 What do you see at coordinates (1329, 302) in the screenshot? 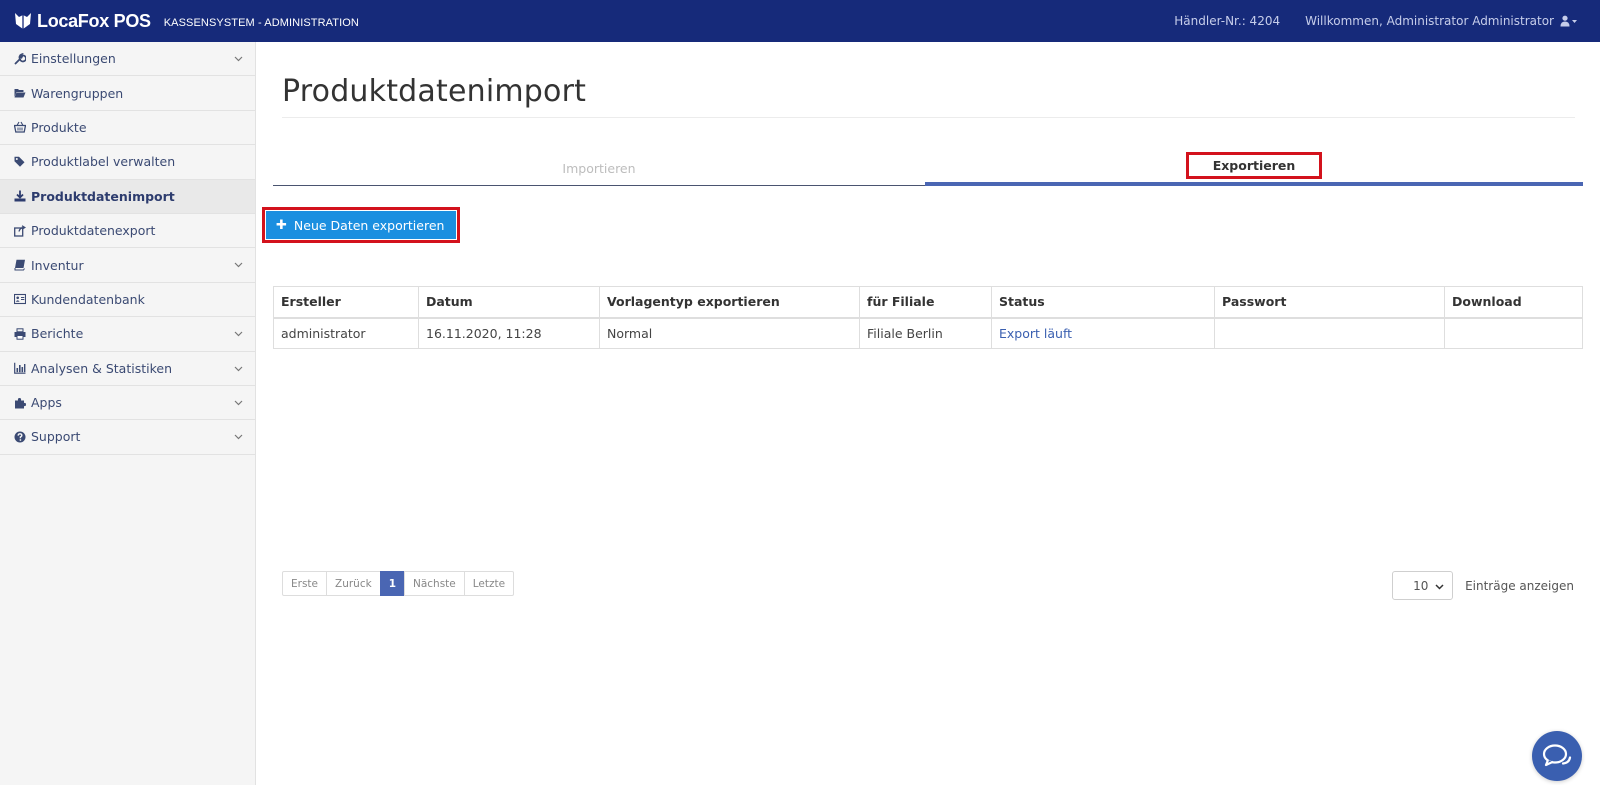
I see `column-header: Passwort` at bounding box center [1329, 302].